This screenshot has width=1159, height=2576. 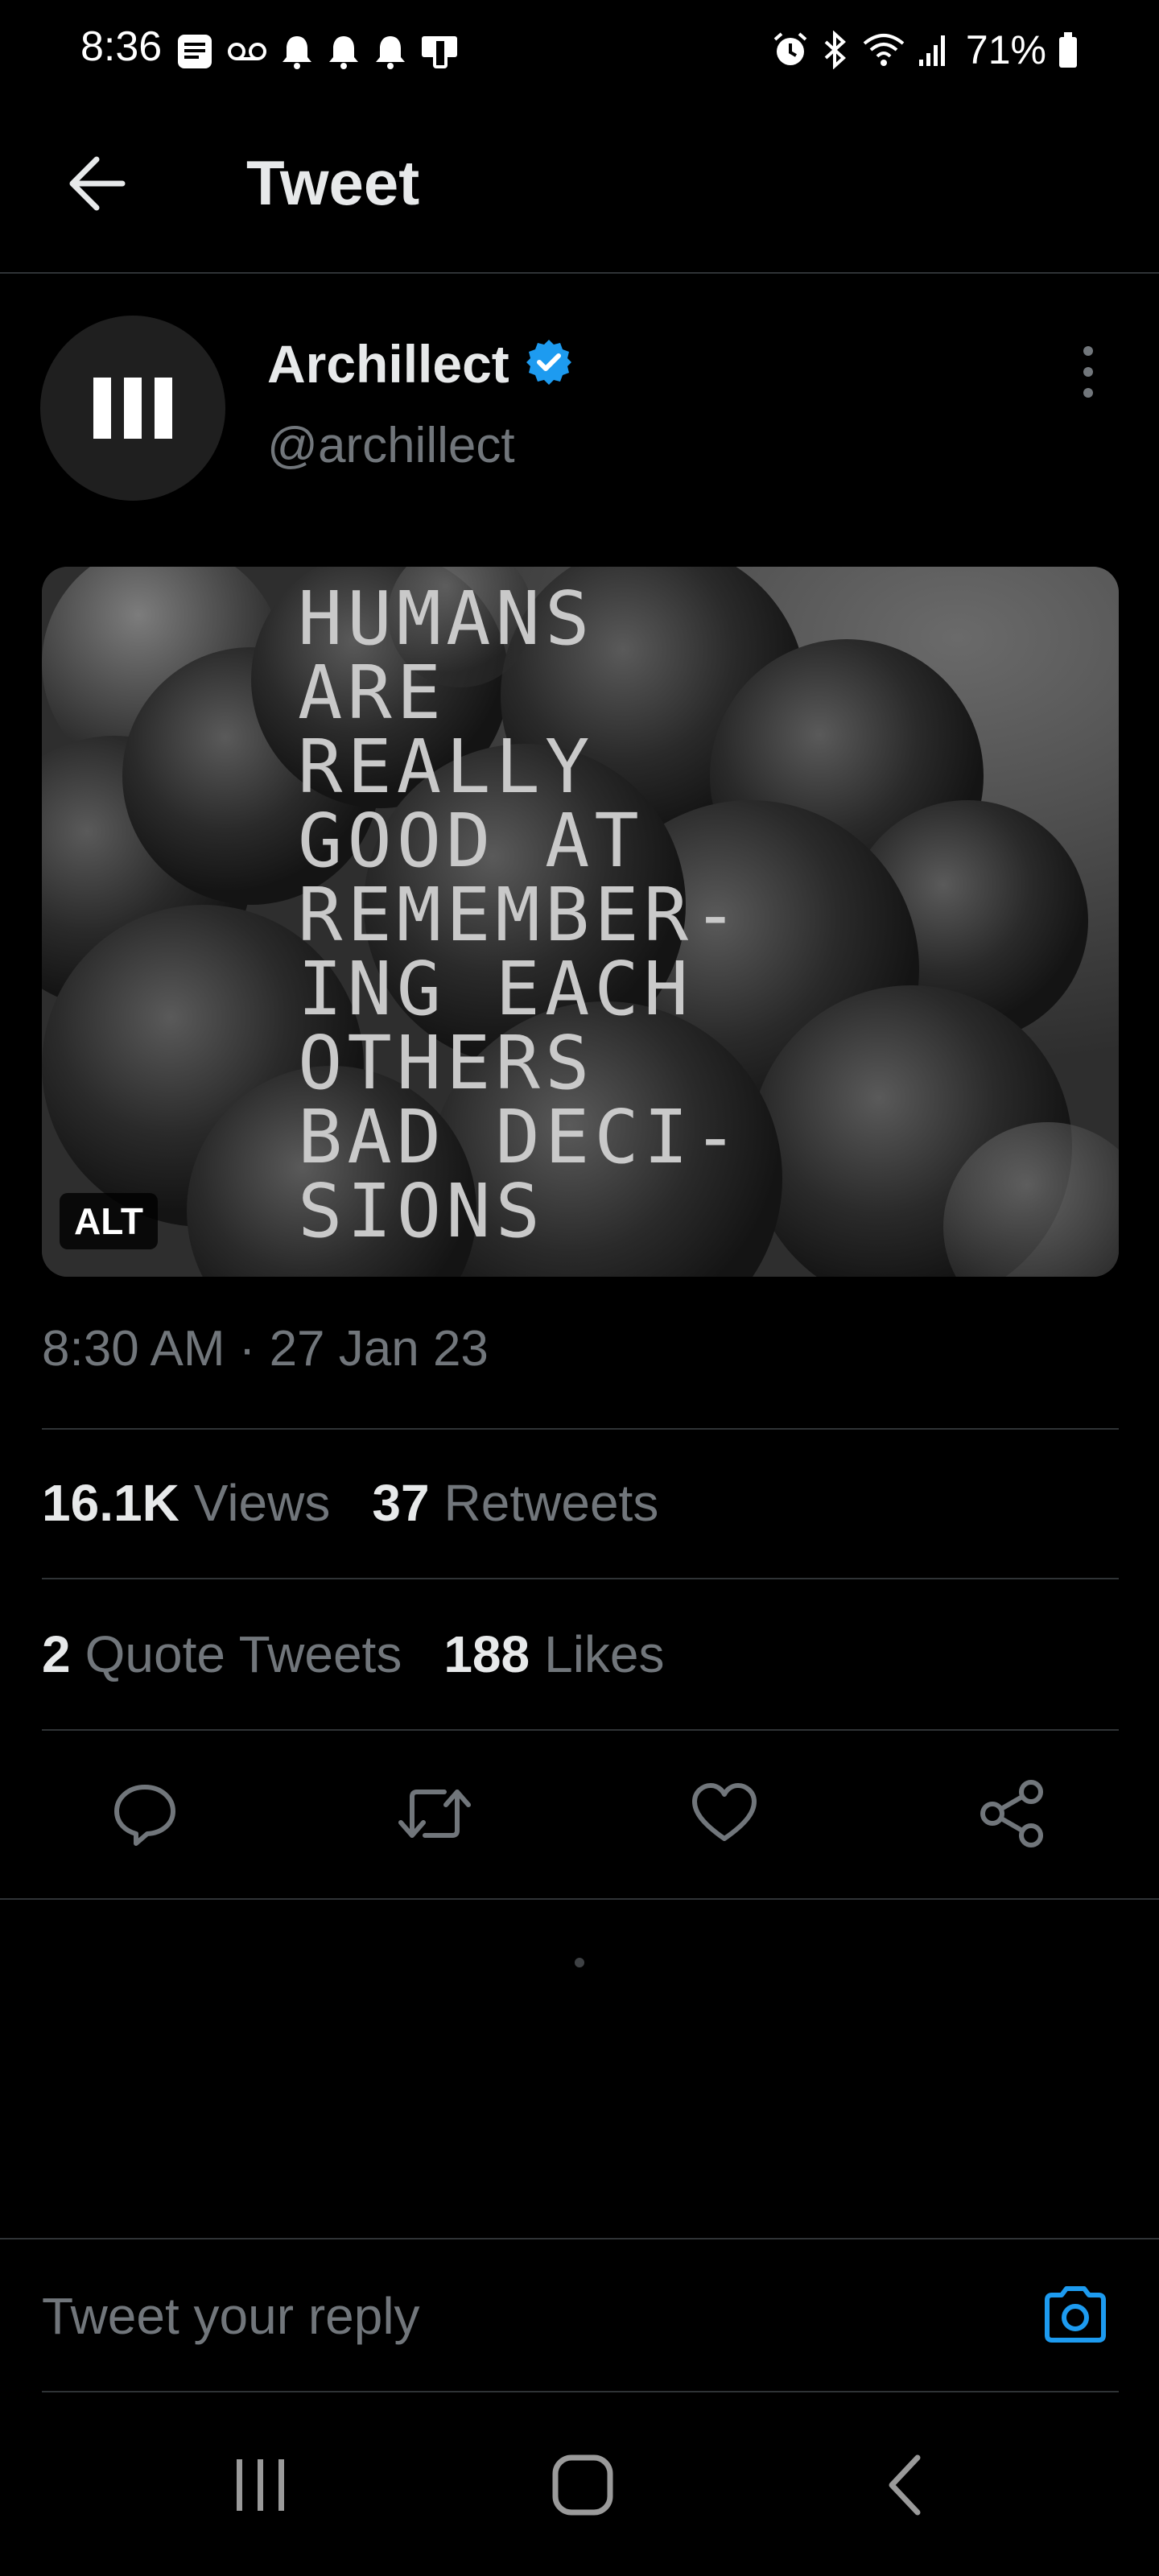 I want to click on views-label: Views, so click(x=262, y=1503).